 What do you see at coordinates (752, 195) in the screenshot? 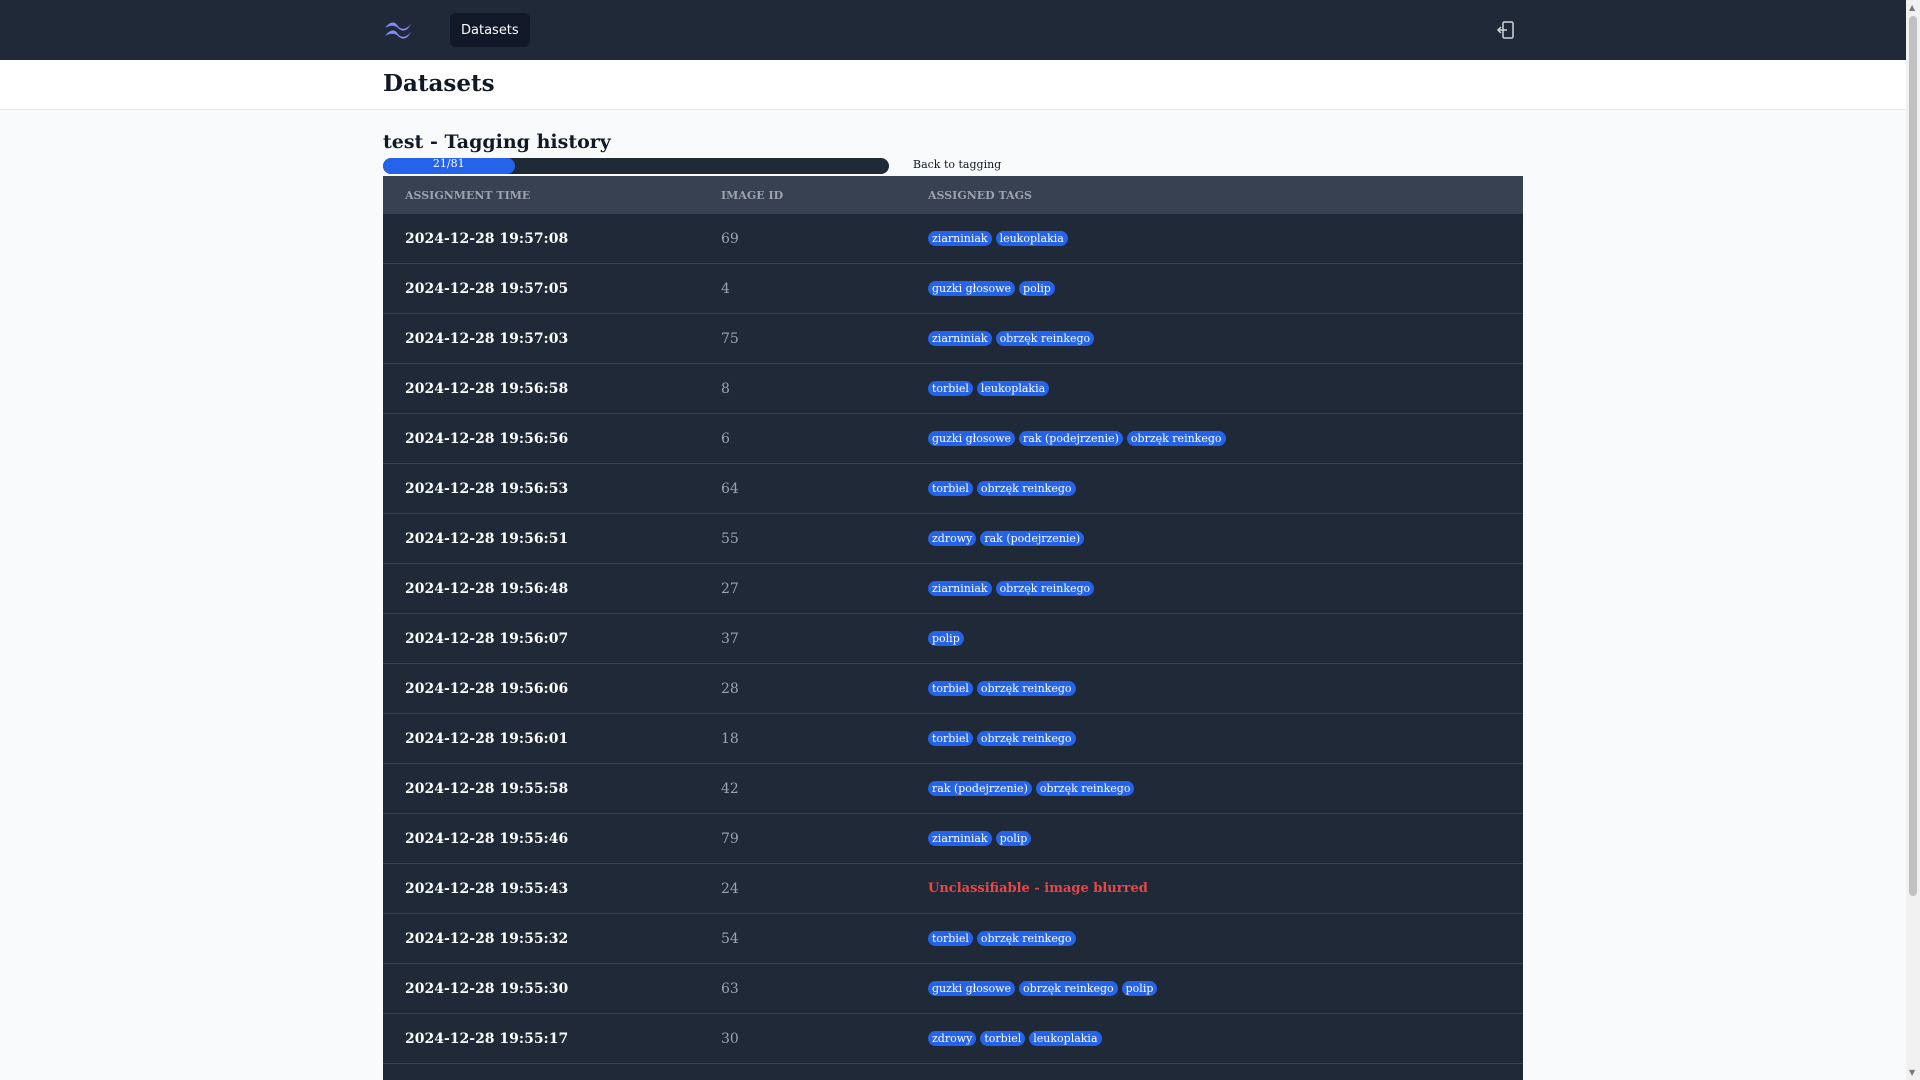
I see `column-header-image-id: Image ID` at bounding box center [752, 195].